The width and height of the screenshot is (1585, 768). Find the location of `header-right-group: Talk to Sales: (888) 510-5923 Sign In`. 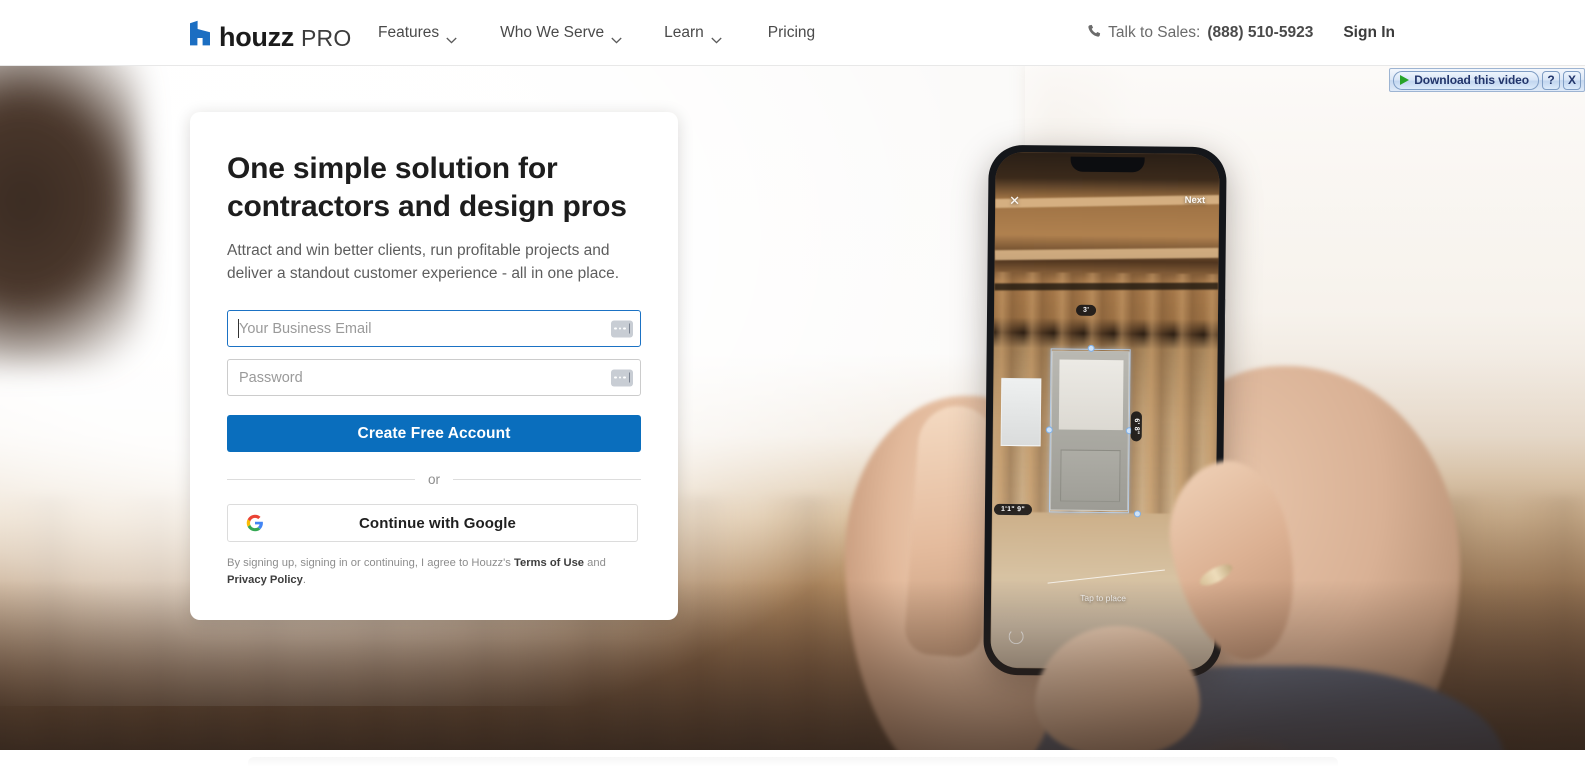

header-right-group: Talk to Sales: (888) 510-5923 Sign In is located at coordinates (1241, 33).